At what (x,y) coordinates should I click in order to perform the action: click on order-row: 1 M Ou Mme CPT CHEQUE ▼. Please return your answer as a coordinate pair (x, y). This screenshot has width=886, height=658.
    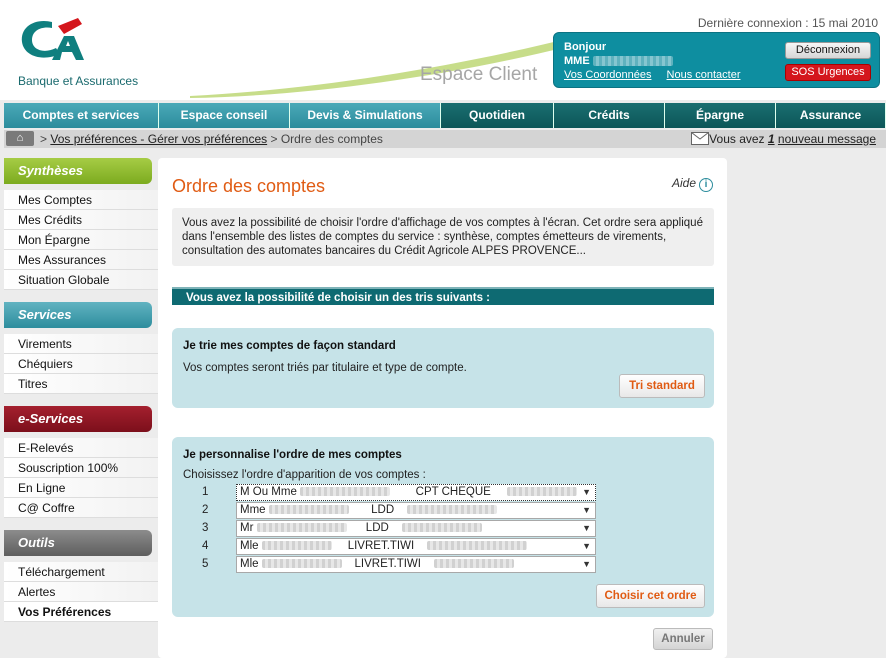
    Looking at the image, I should click on (402, 492).